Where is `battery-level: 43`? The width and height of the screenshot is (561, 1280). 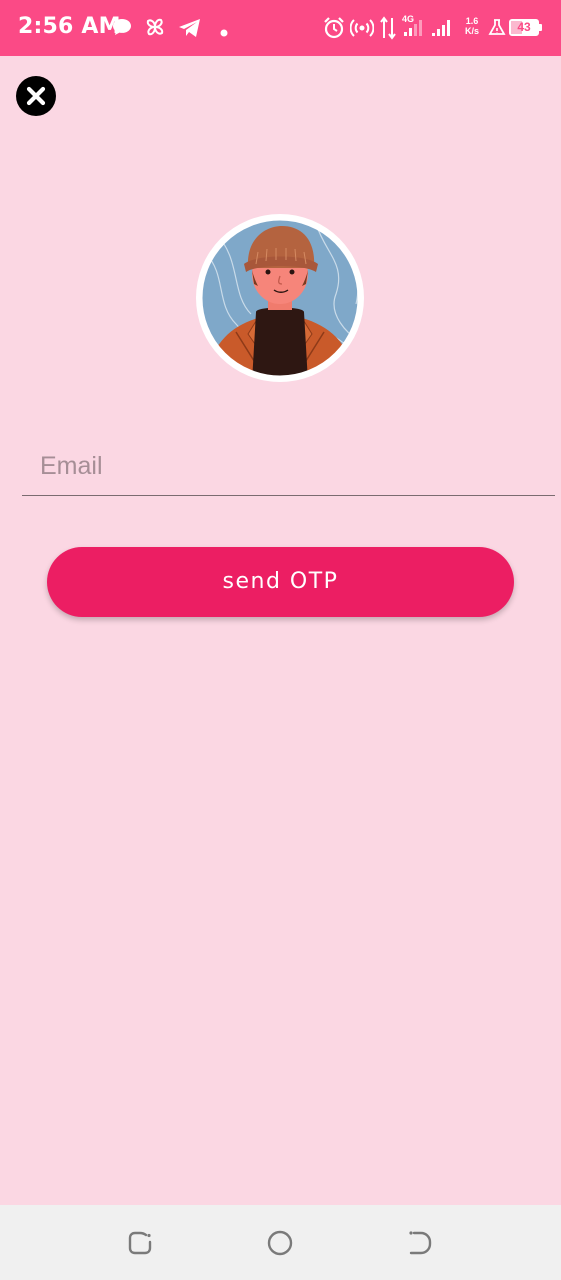 battery-level: 43 is located at coordinates (524, 27).